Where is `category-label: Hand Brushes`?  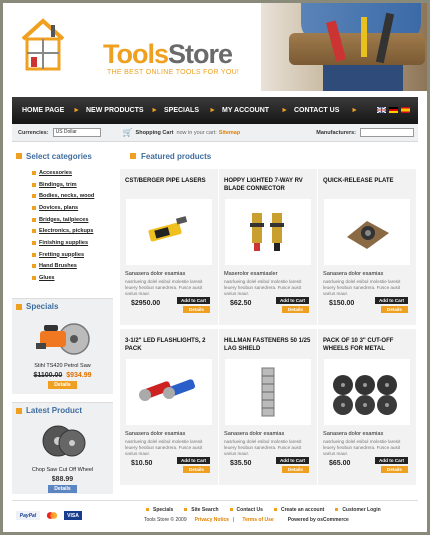
category-label: Hand Brushes is located at coordinates (58, 266).